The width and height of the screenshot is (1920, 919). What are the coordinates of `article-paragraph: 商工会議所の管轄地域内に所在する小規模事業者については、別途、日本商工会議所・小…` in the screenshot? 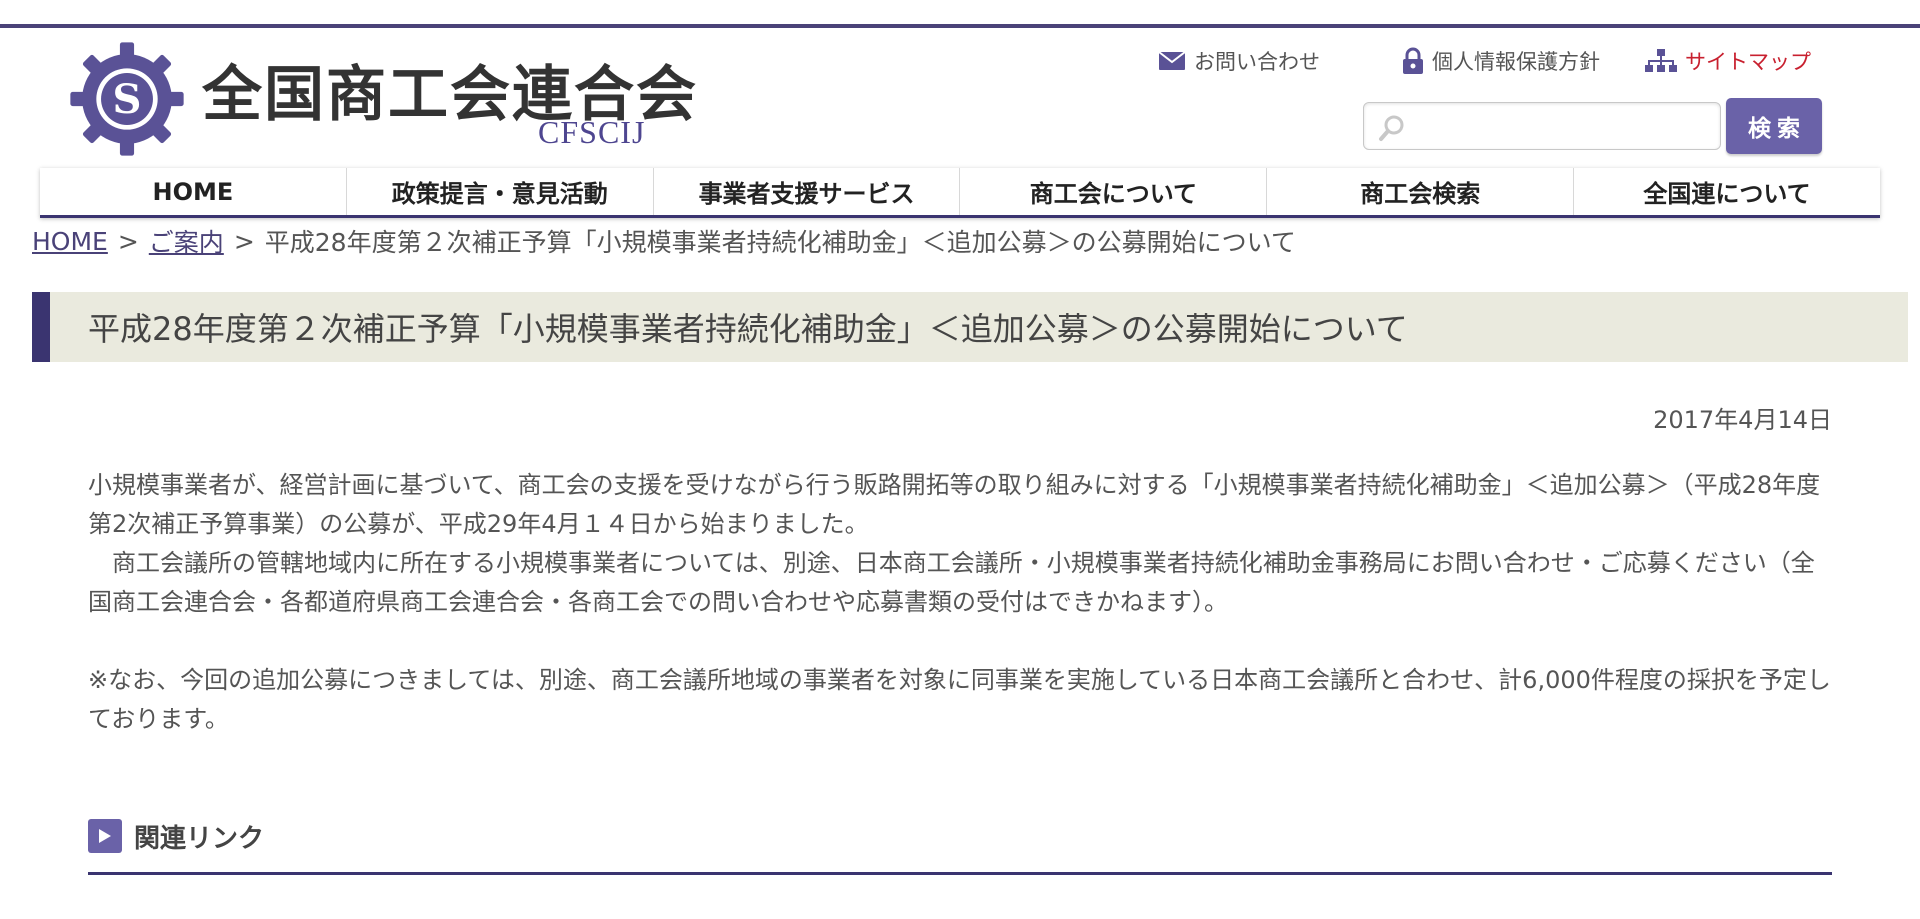 It's located at (951, 582).